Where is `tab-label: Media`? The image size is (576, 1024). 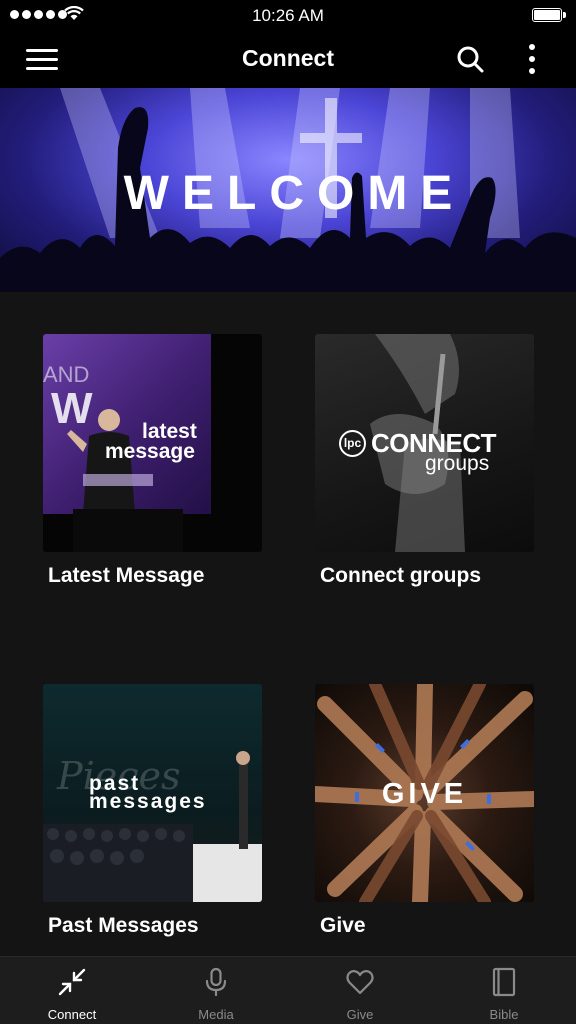
tab-label: Media is located at coordinates (216, 1014).